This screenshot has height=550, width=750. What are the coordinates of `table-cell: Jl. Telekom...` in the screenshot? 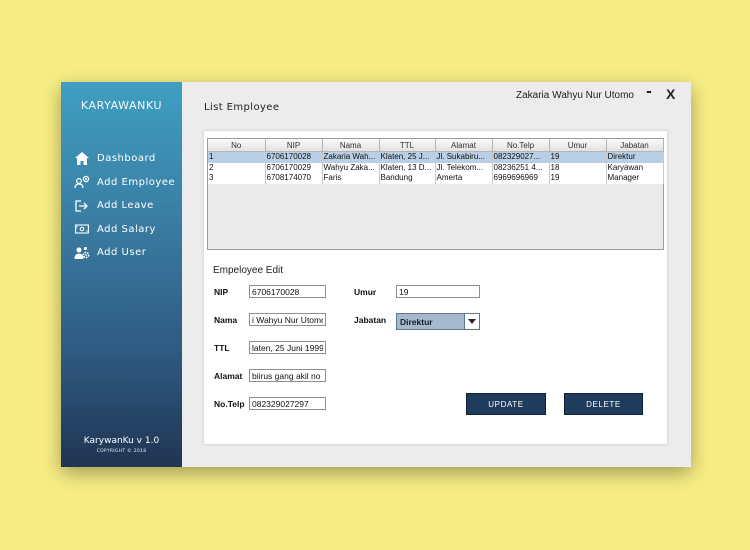 It's located at (464, 167).